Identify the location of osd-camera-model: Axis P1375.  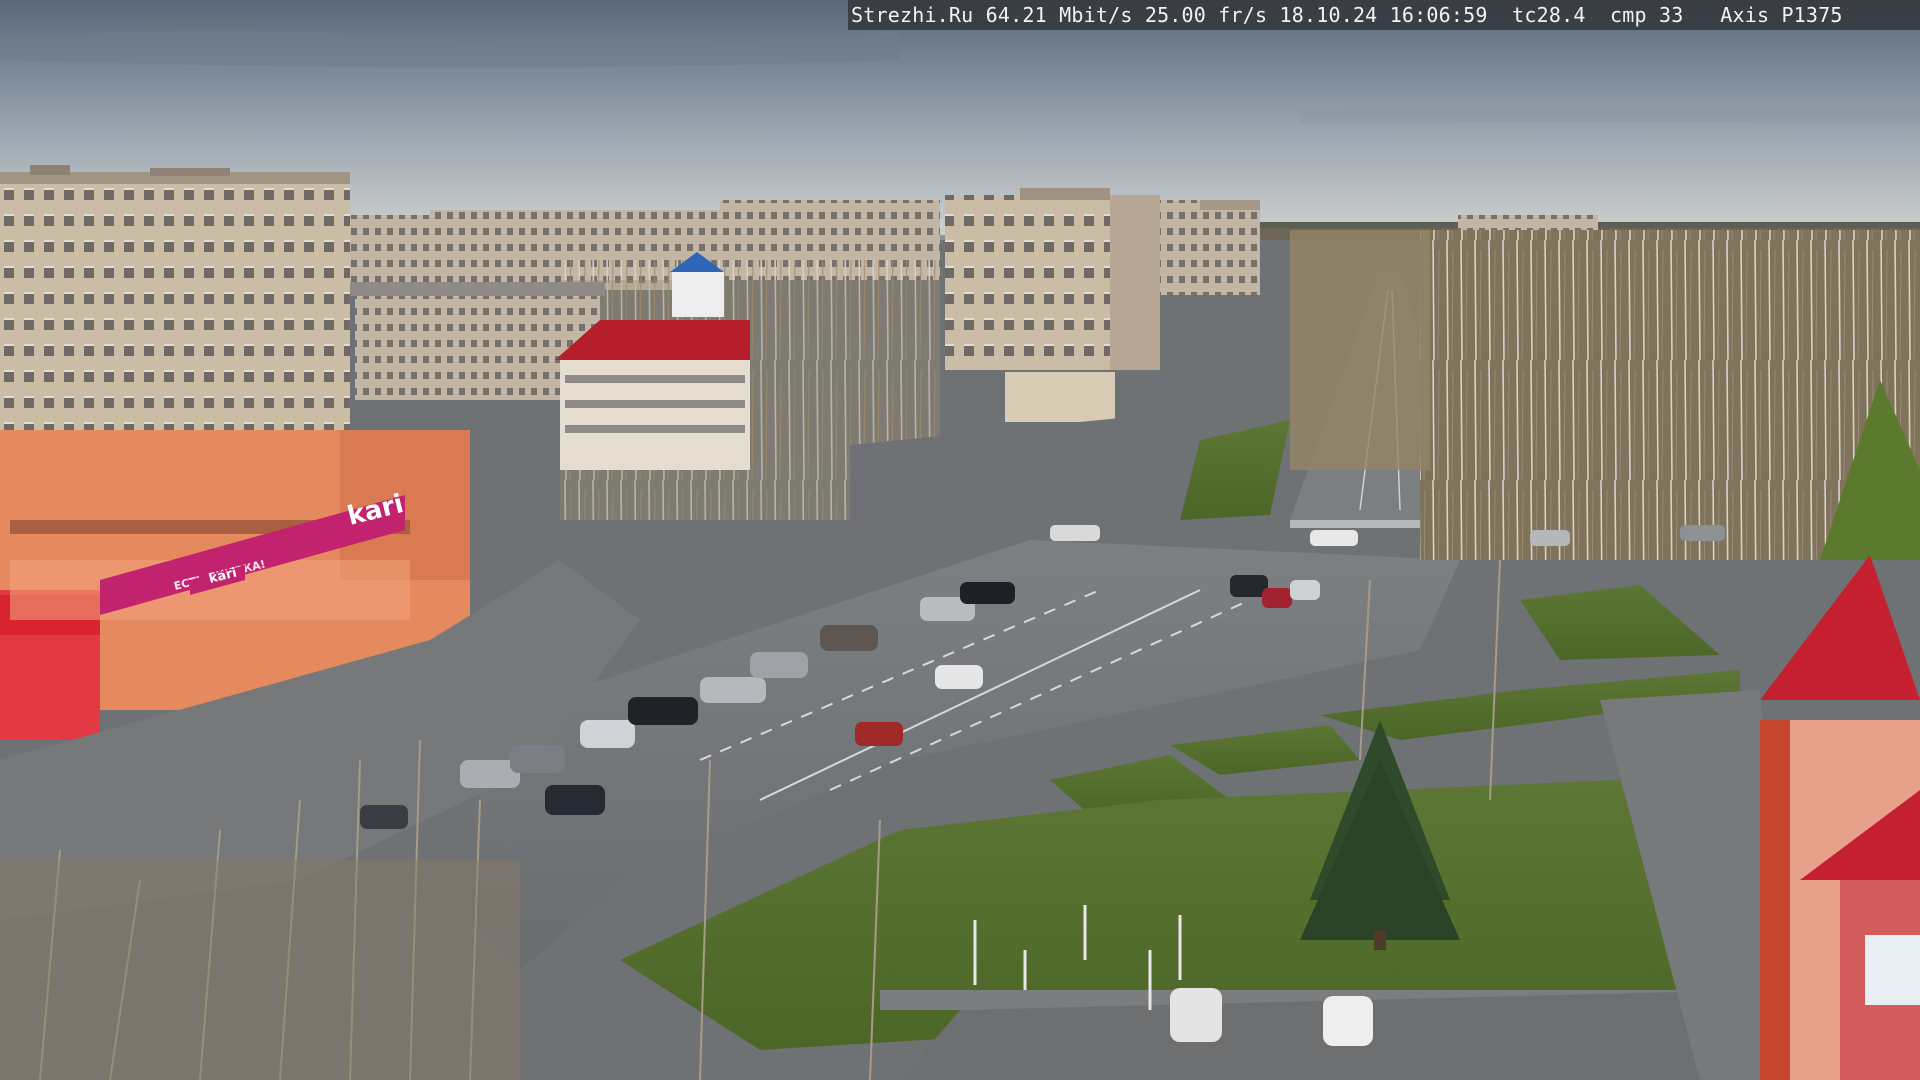
(1781, 15).